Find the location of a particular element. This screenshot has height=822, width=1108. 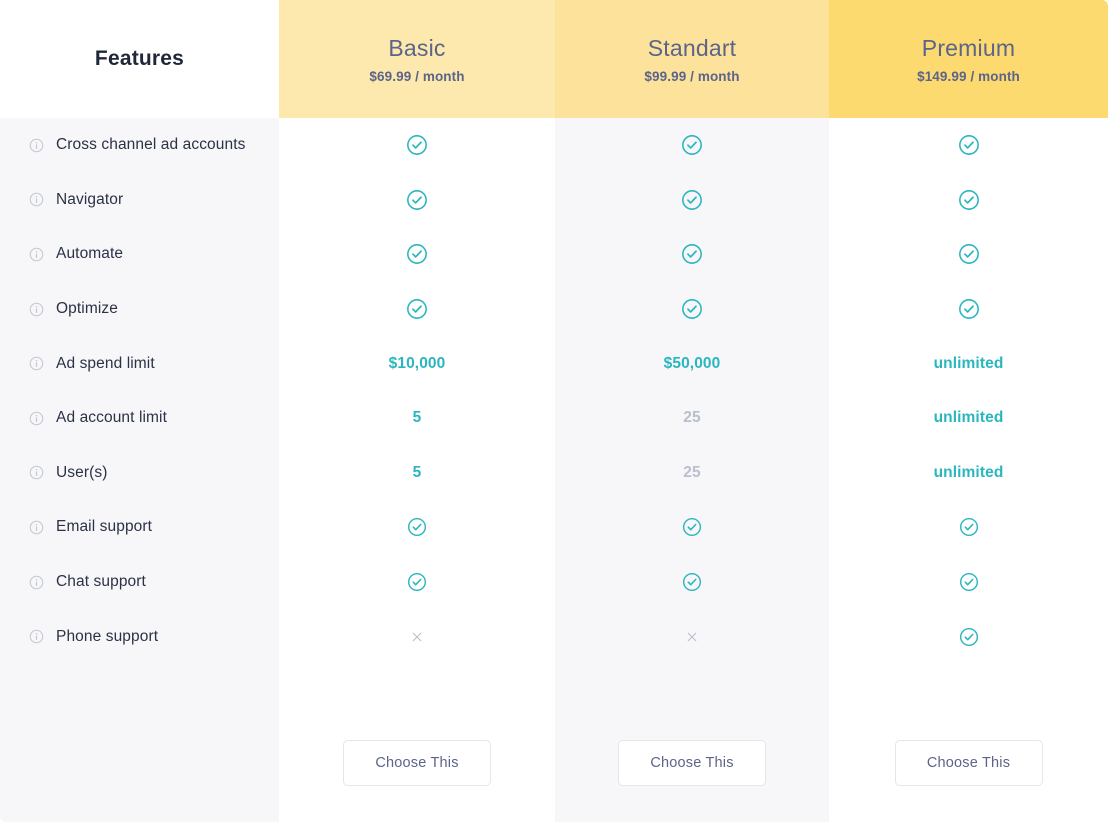

feature-row: Phone support is located at coordinates (139, 636).